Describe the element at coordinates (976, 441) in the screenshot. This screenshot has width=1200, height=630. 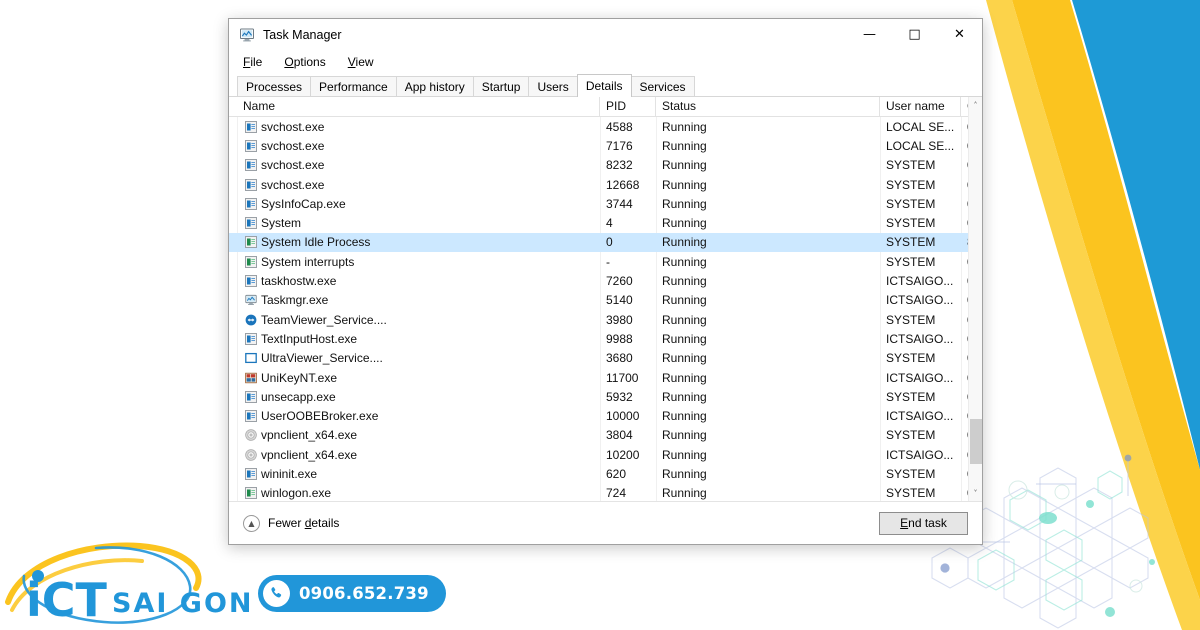
I see `scrollbar-thumb` at that location.